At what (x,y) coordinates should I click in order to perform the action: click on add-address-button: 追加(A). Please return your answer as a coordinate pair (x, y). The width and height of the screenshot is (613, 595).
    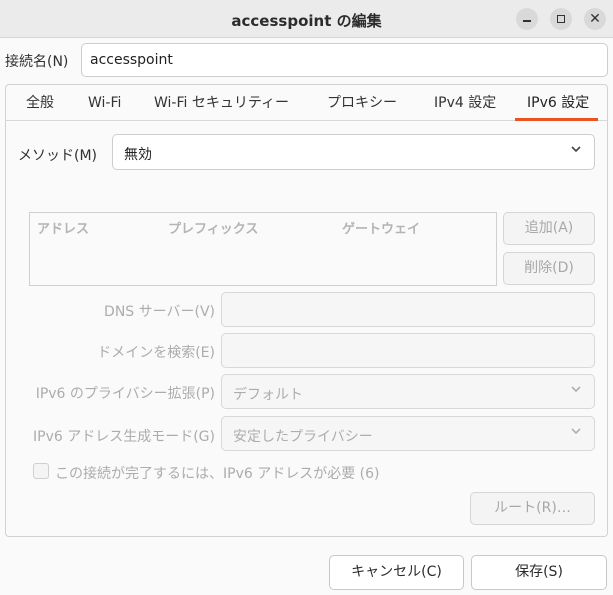
    Looking at the image, I should click on (549, 228).